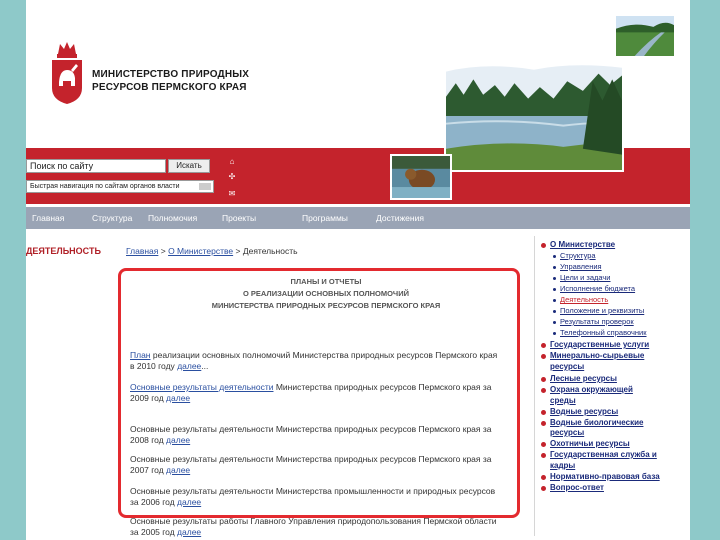 The width and height of the screenshot is (720, 540). What do you see at coordinates (563, 400) in the screenshot?
I see `sidebar-item-environment-cont: среды` at bounding box center [563, 400].